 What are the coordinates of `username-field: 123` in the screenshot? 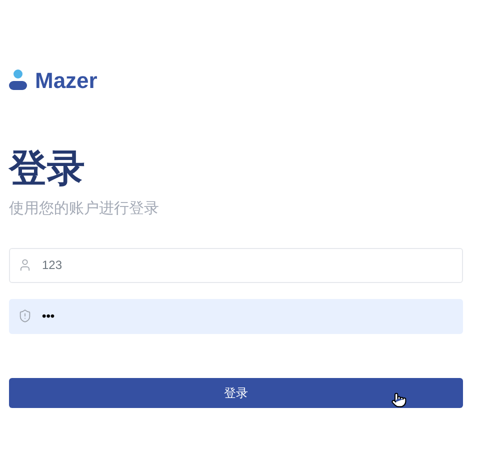 It's located at (236, 265).